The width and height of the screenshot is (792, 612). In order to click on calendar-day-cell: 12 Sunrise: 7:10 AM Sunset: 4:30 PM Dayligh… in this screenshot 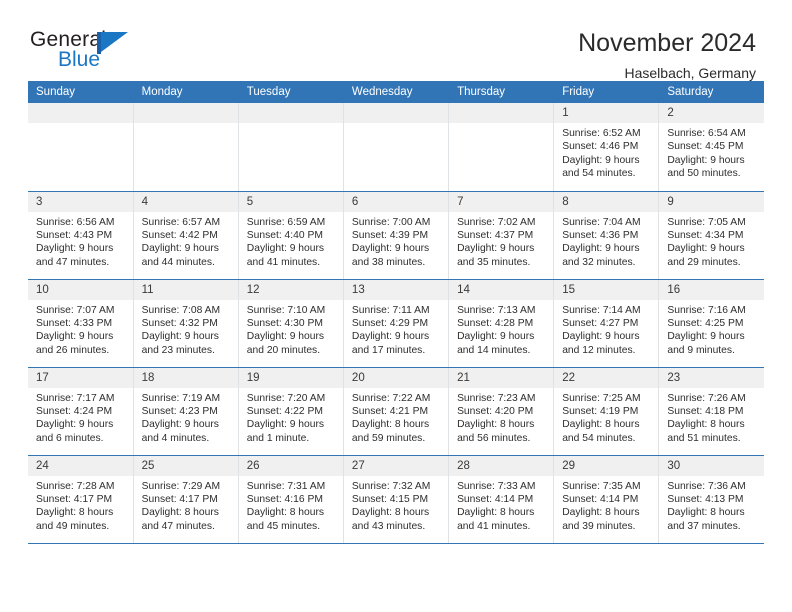, I will do `click(291, 323)`.